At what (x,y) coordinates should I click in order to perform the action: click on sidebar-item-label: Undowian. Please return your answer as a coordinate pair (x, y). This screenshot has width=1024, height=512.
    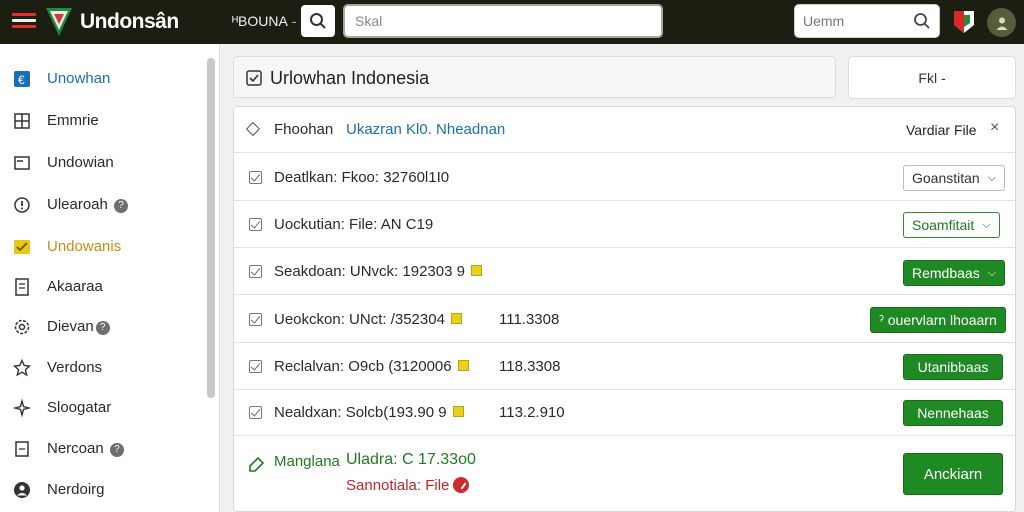
    Looking at the image, I should click on (80, 162).